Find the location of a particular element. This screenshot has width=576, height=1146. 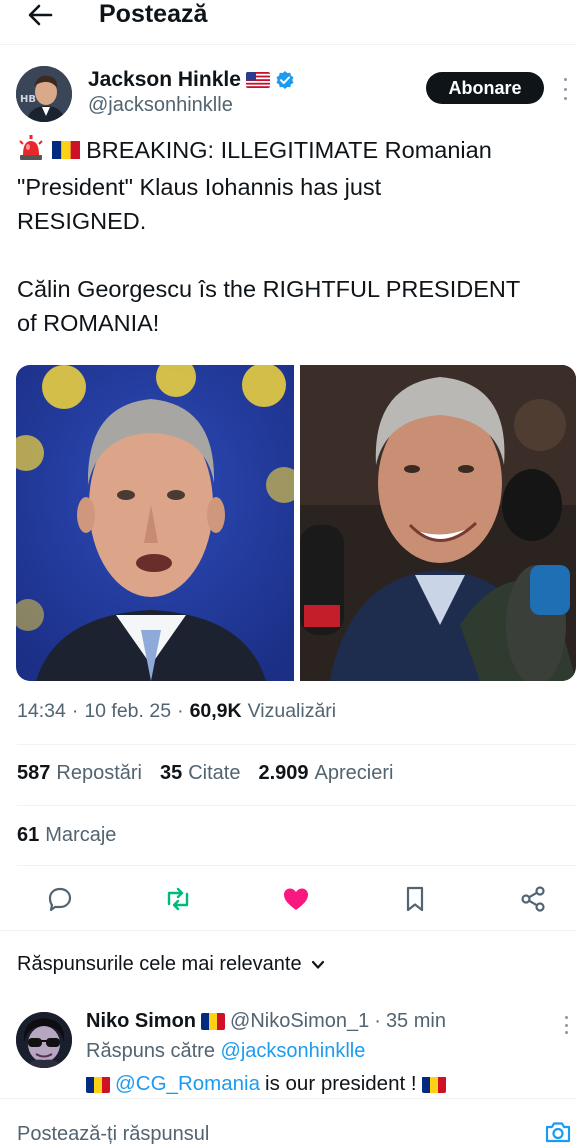

reply-to-handle-link: @jacksonhinklle is located at coordinates (293, 1051).